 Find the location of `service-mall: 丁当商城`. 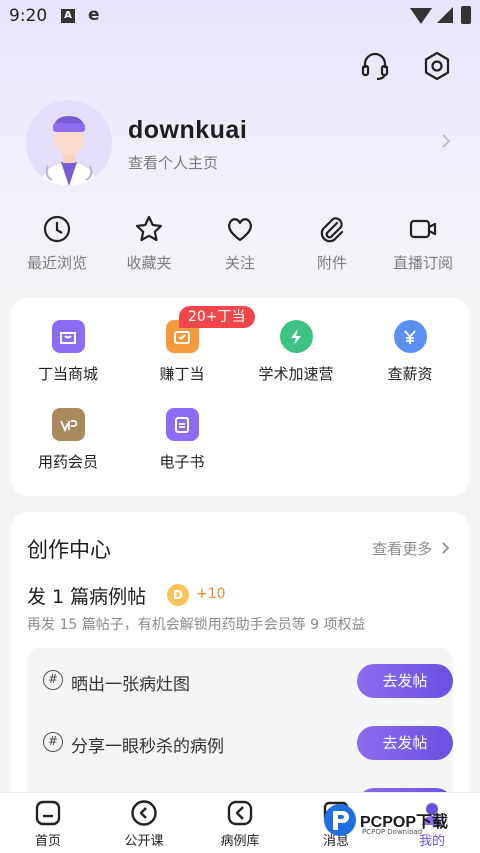

service-mall: 丁当商城 is located at coordinates (68, 352).